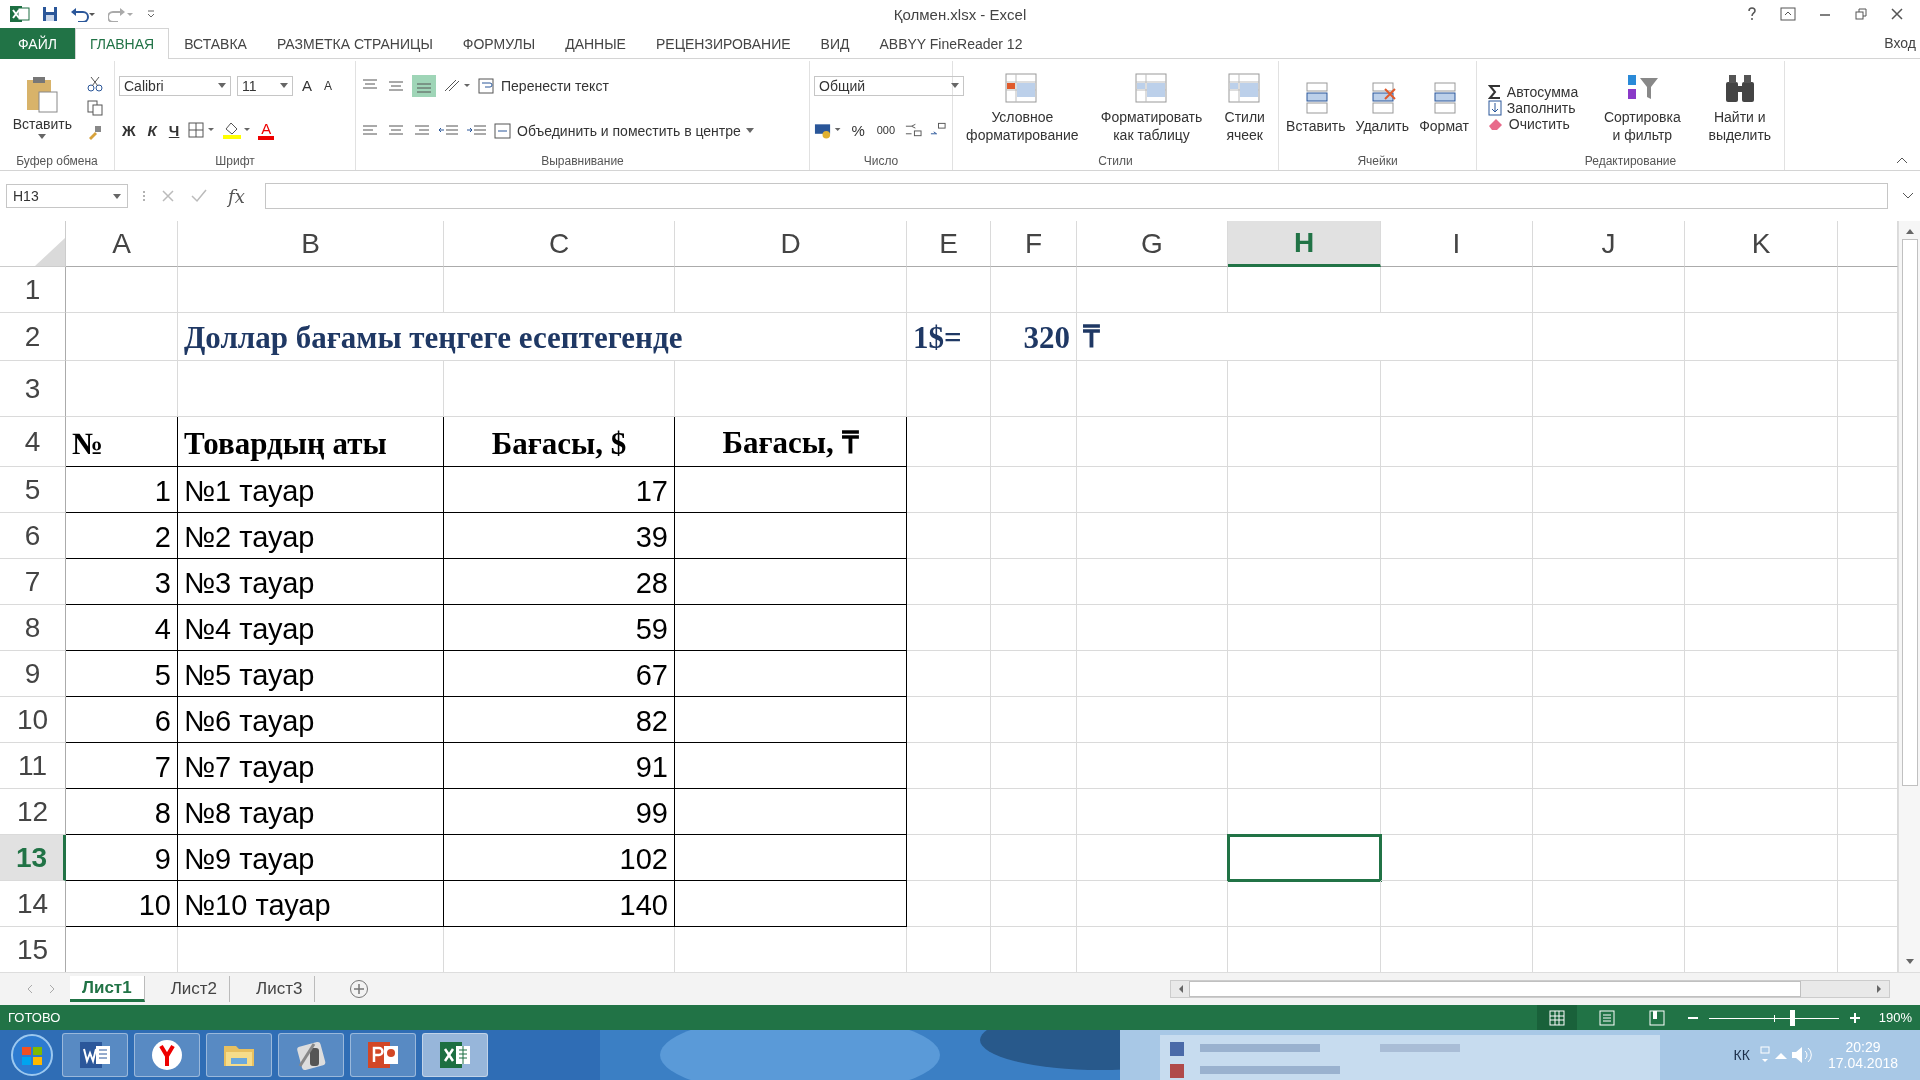  I want to click on tools-app-icon, so click(311, 1055).